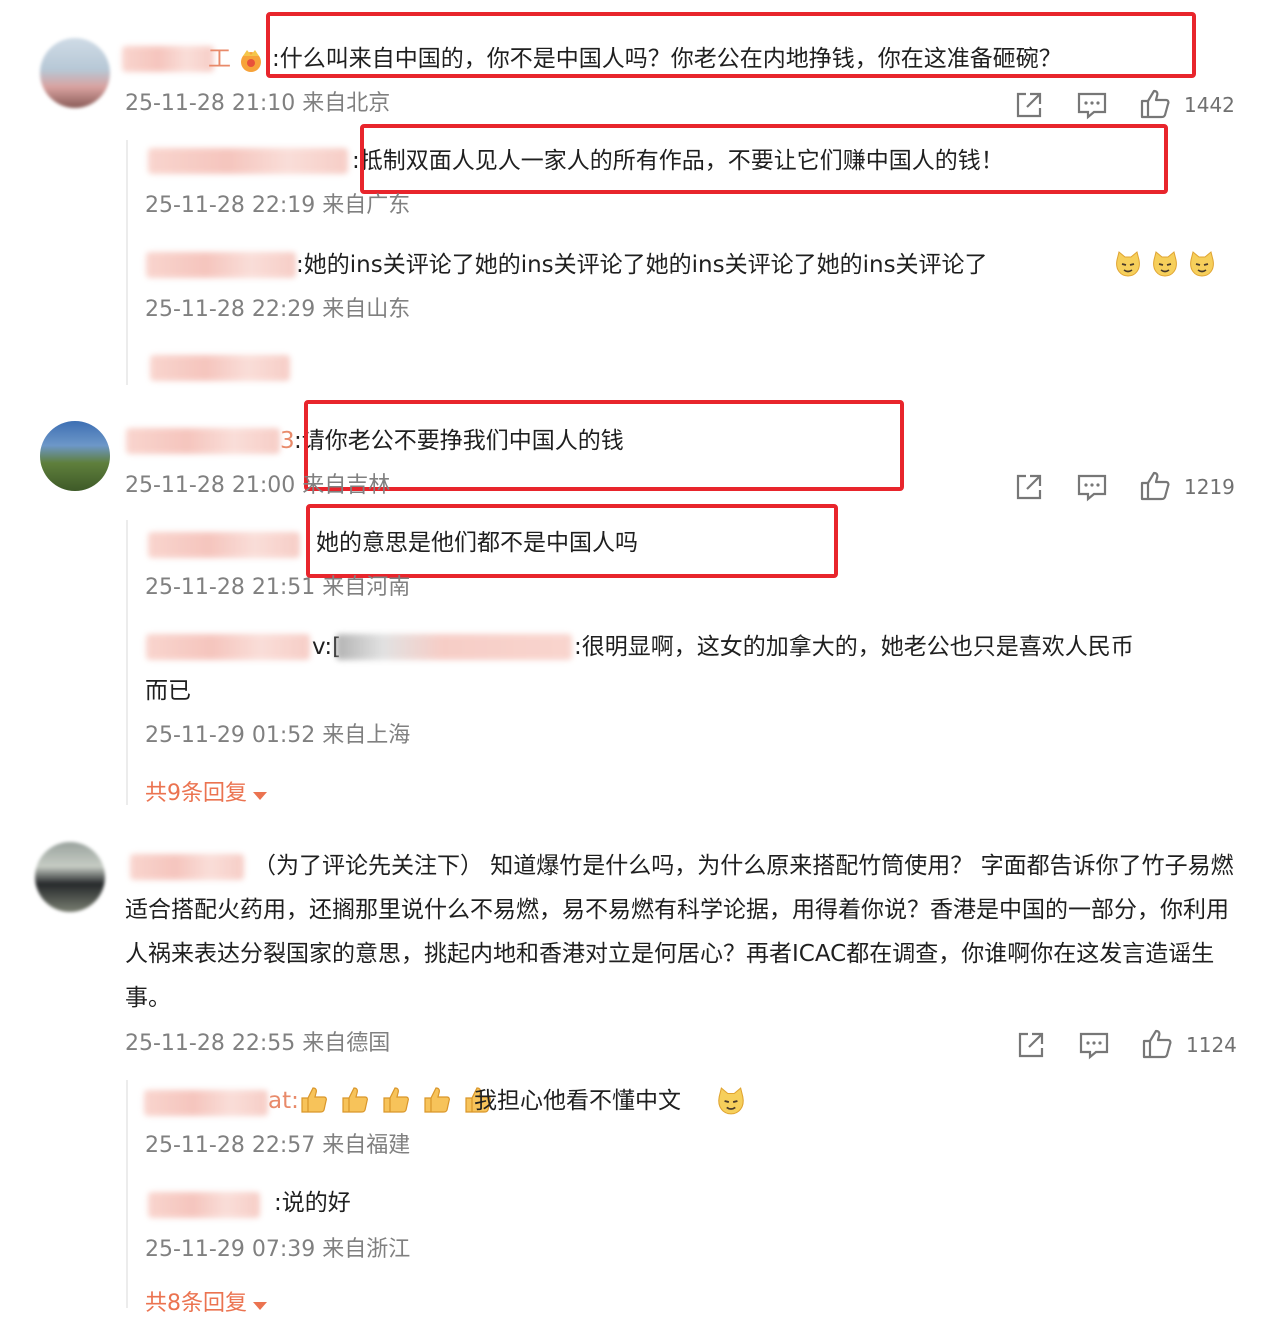  What do you see at coordinates (577, 1101) in the screenshot?
I see `reply-text: 我担心他看不懂中文` at bounding box center [577, 1101].